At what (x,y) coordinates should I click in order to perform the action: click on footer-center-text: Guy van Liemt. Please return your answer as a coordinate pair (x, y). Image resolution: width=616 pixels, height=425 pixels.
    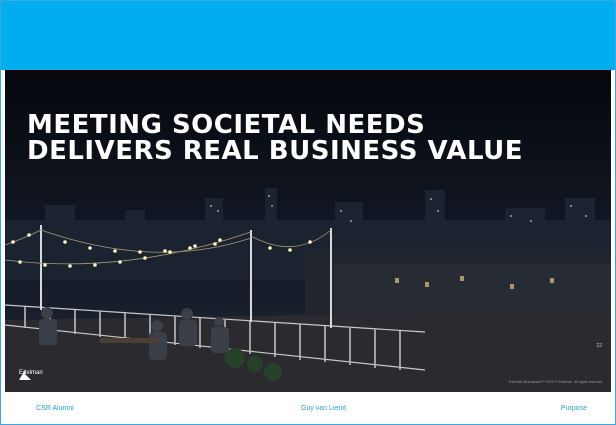
    Looking at the image, I should click on (324, 408).